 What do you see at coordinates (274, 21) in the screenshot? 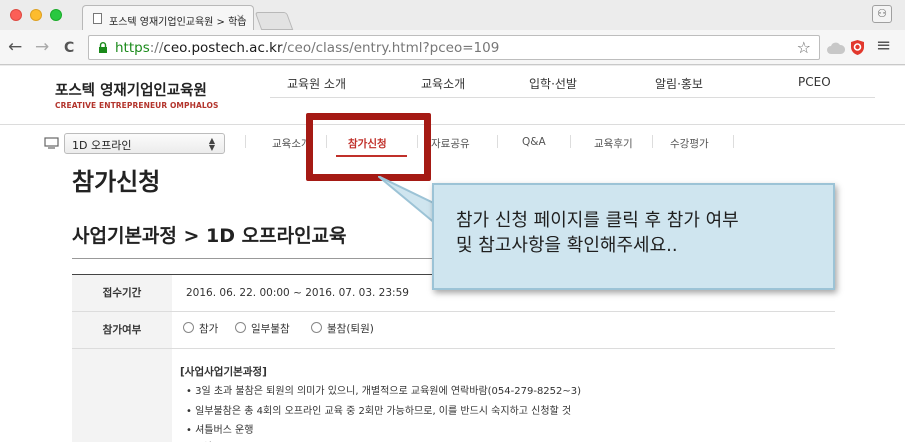
I see `new-tab-button` at bounding box center [274, 21].